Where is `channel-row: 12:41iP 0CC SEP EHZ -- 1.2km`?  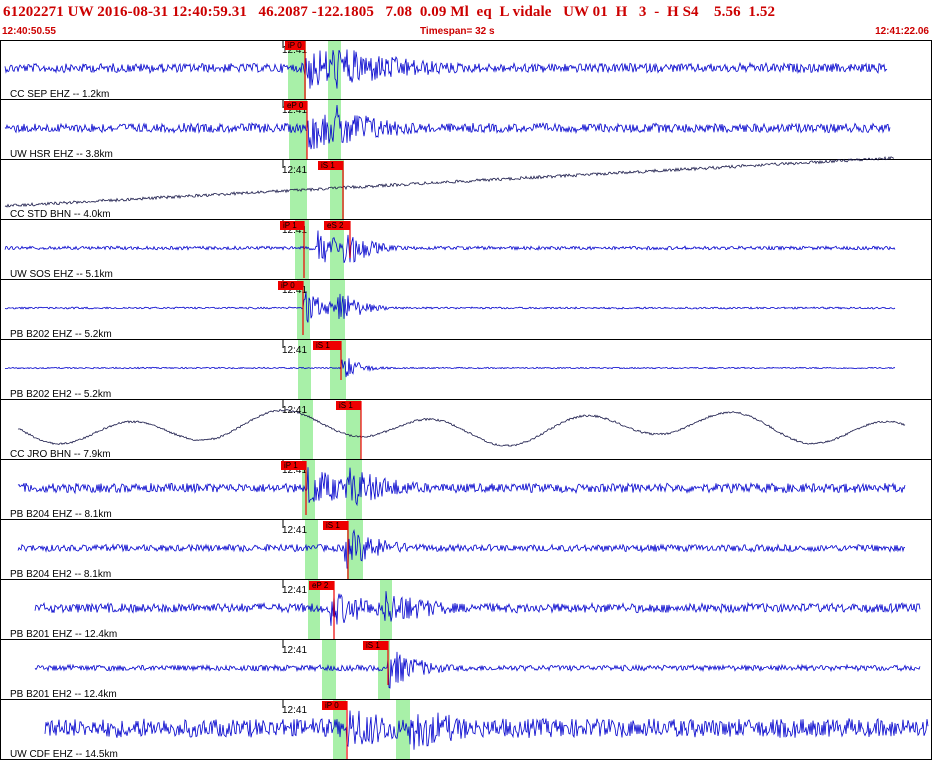
channel-row: 12:41iP 0CC SEP EHZ -- 1.2km is located at coordinates (466, 70).